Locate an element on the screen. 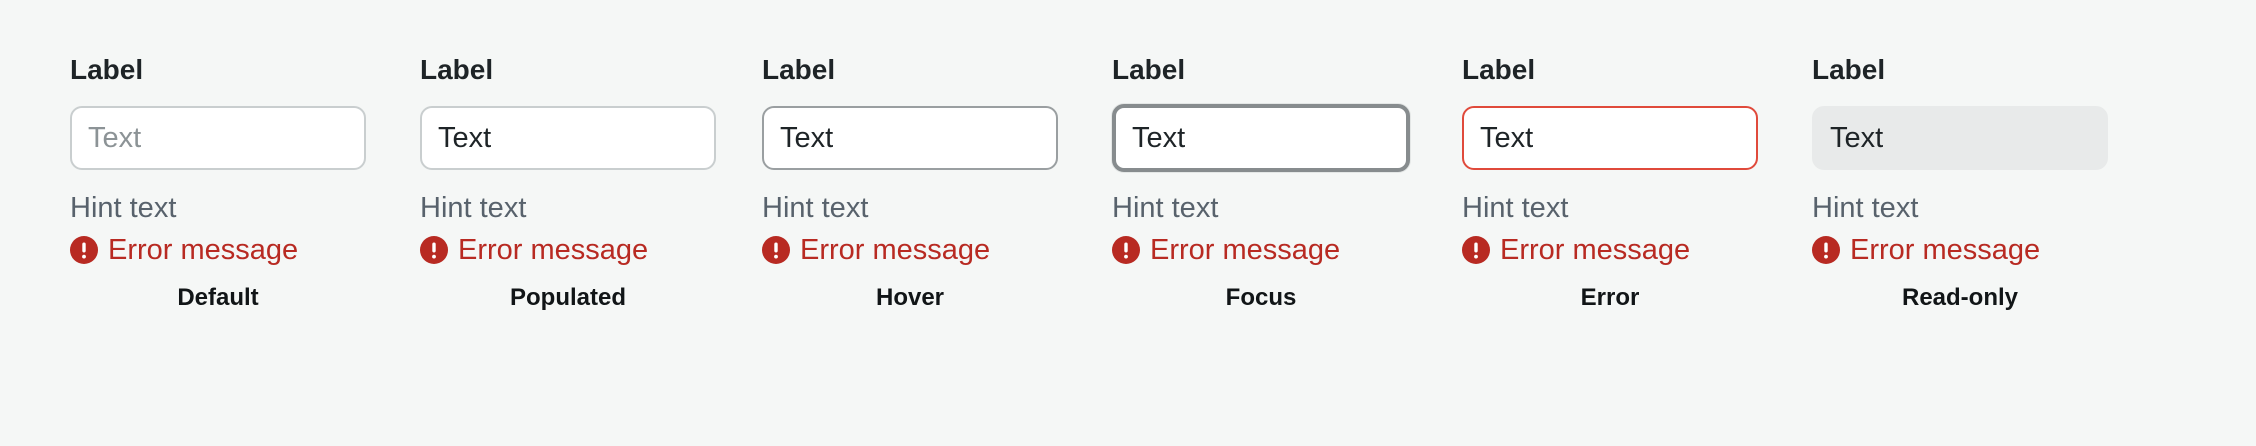 The width and height of the screenshot is (2256, 446). text-field-hover: Label Hint text Error message Hover is located at coordinates (910, 223).